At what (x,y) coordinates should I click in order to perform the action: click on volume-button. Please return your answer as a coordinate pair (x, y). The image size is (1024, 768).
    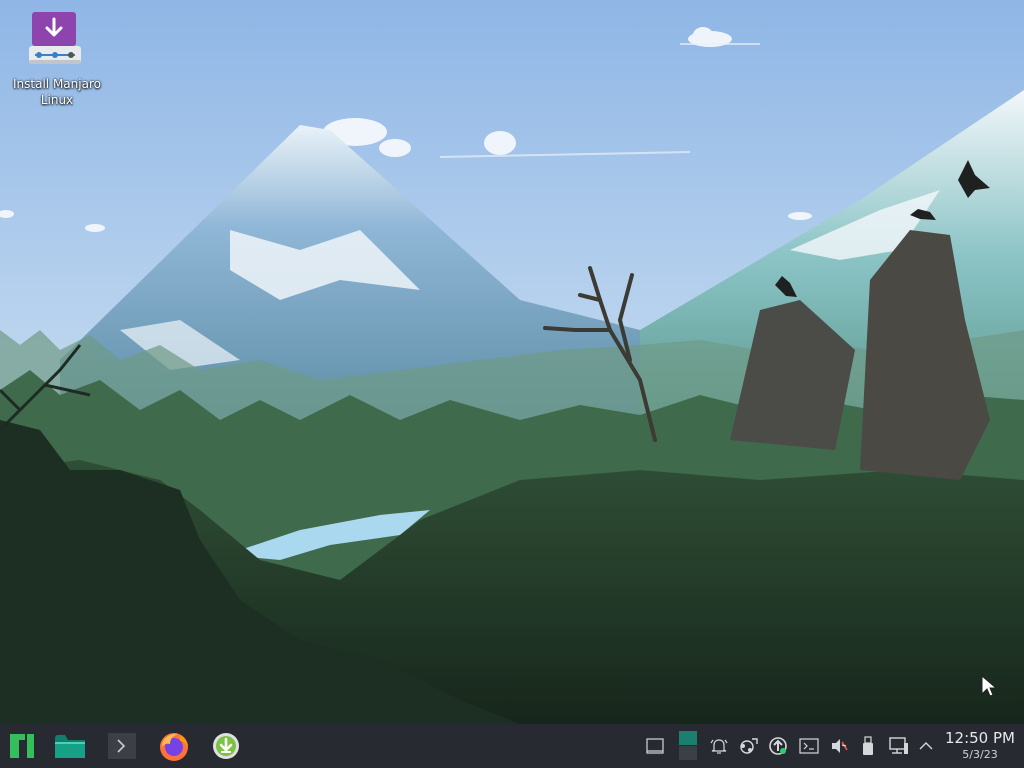
    Looking at the image, I should click on (839, 746).